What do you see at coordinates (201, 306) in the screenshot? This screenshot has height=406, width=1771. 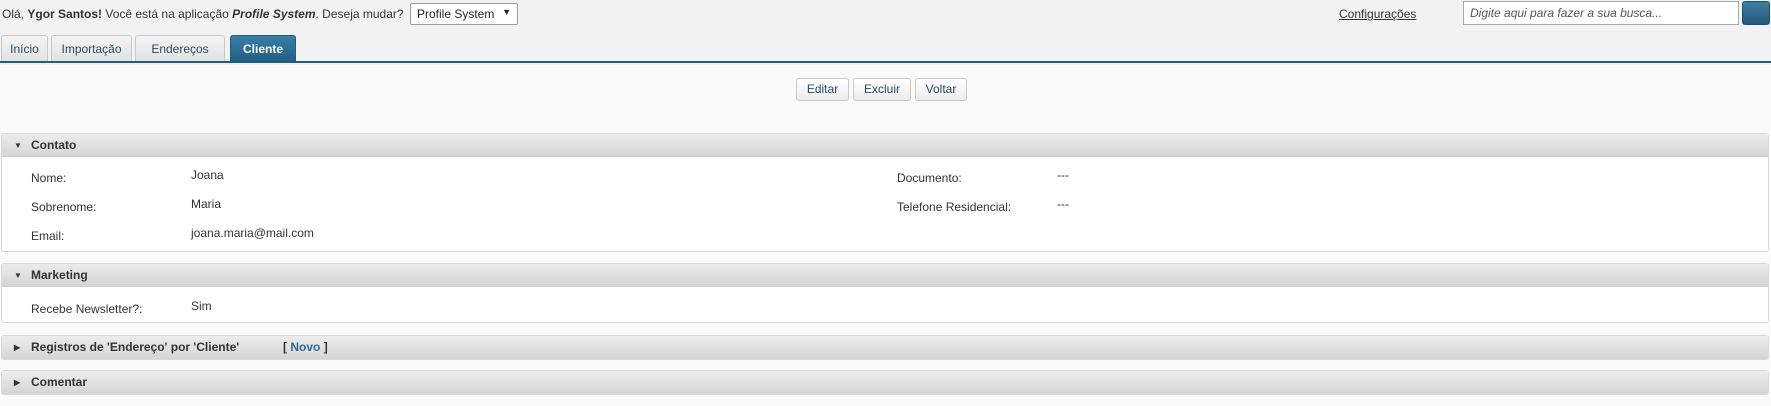 I see `newsletter-value: Sim` at bounding box center [201, 306].